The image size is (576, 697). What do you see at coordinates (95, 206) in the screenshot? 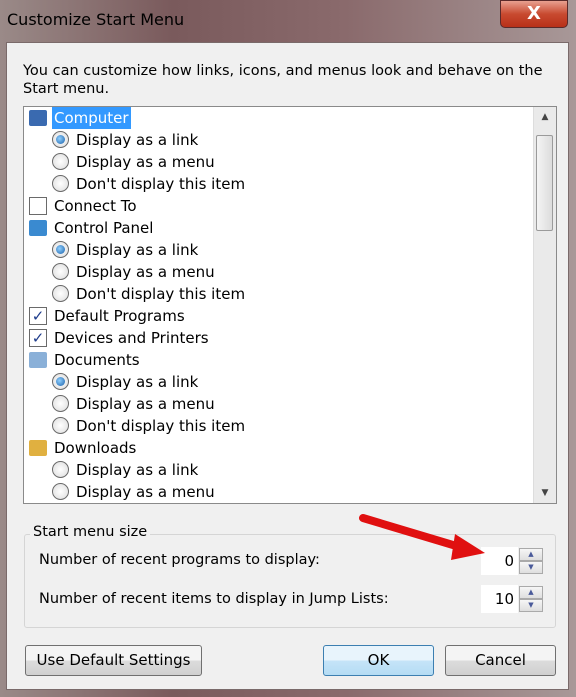
I see `list-item-label: Connect To` at bounding box center [95, 206].